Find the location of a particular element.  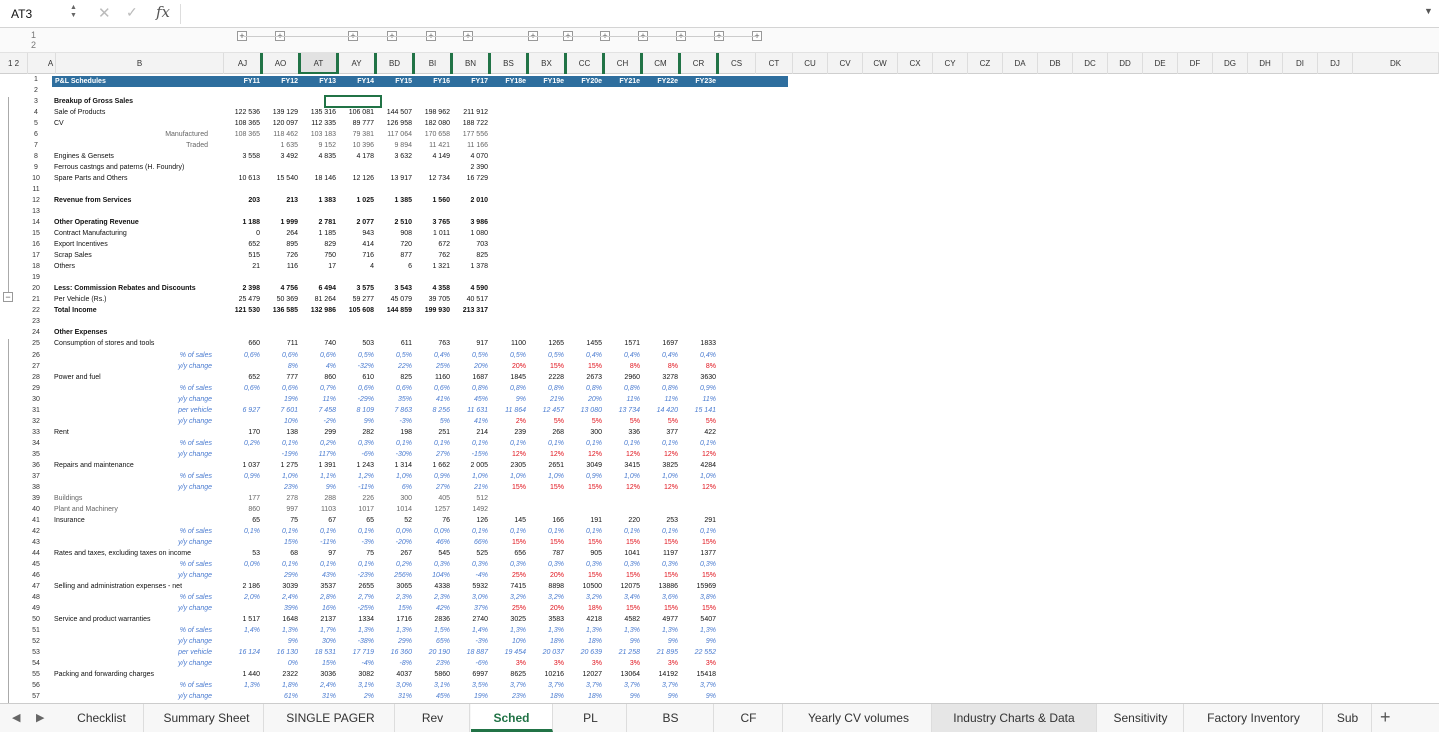

data-cell: 2 390 is located at coordinates (466, 167).